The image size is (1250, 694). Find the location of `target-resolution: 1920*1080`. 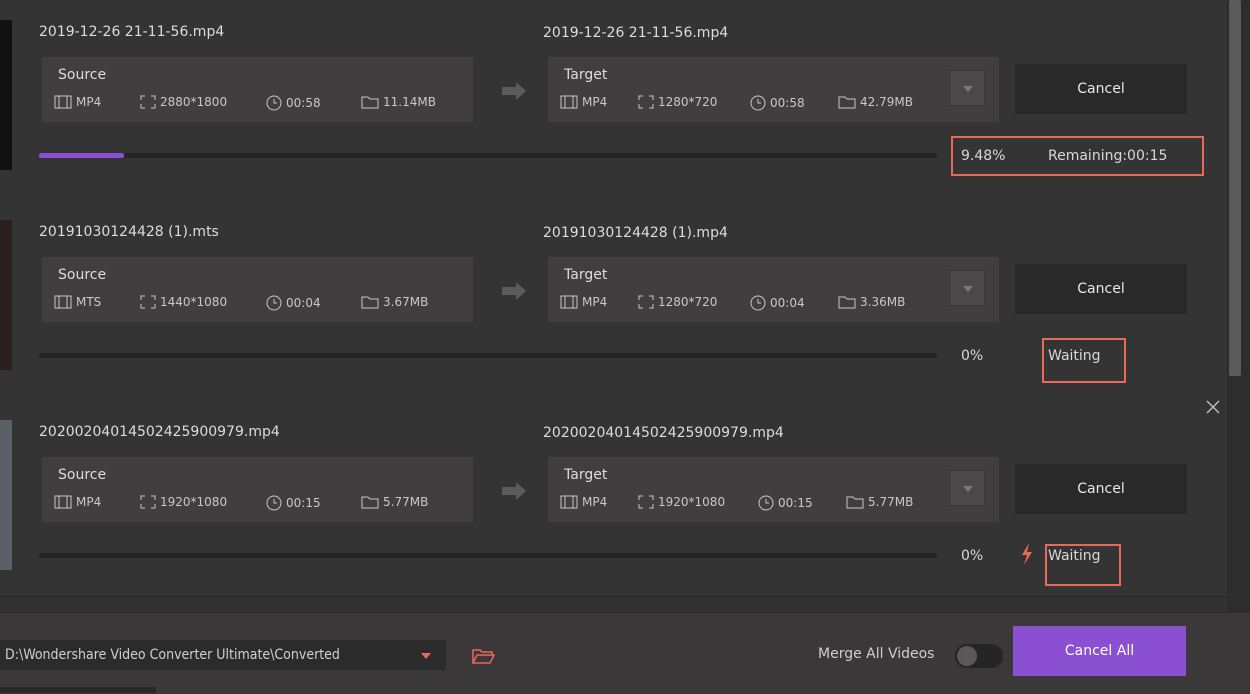

target-resolution: 1920*1080 is located at coordinates (692, 502).